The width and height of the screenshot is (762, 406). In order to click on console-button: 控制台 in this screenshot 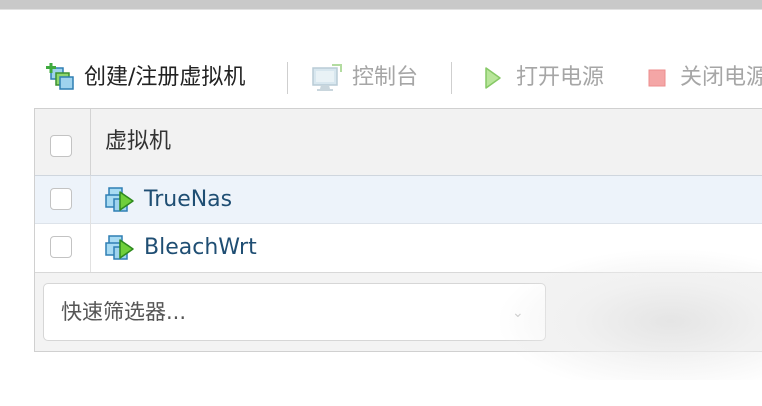, I will do `click(364, 78)`.